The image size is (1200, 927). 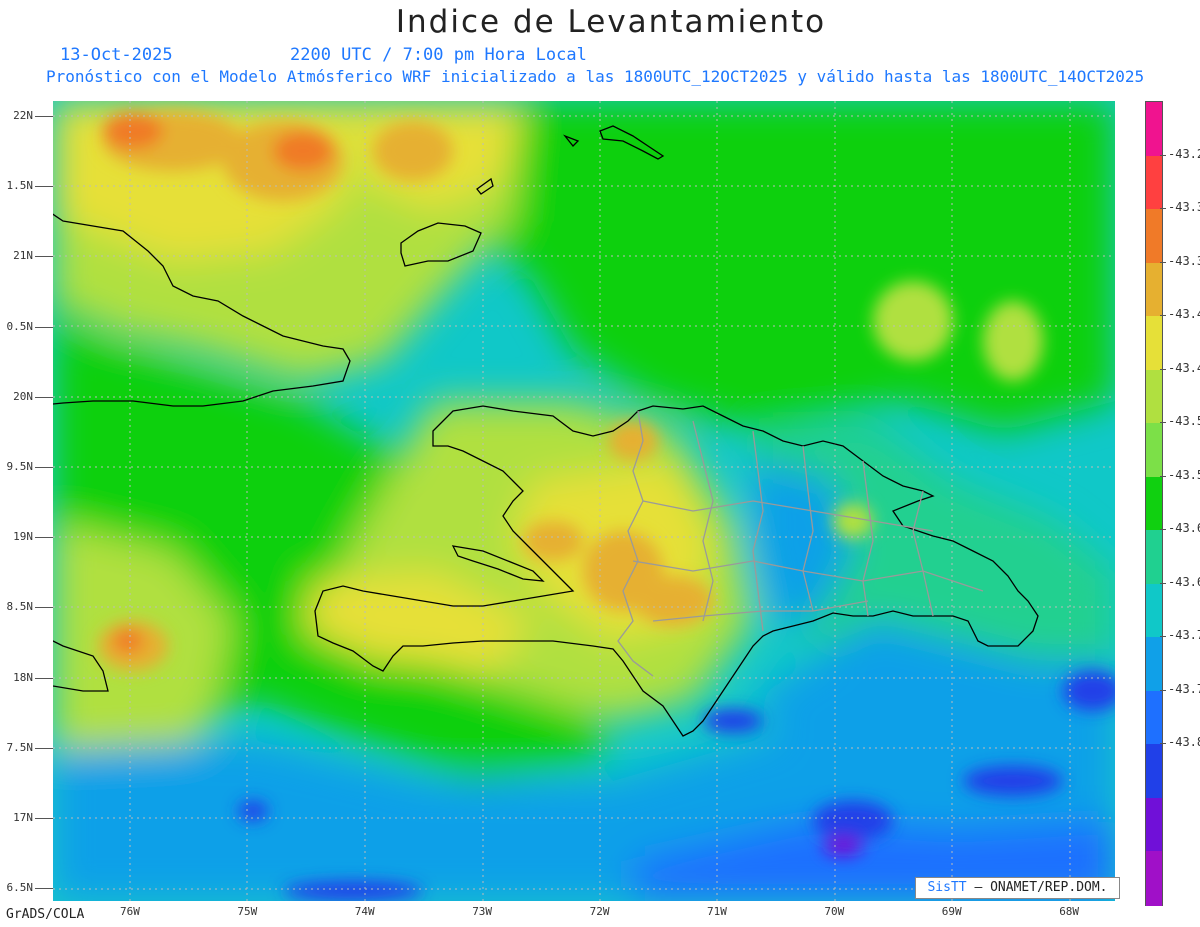 What do you see at coordinates (23, 537) in the screenshot?
I see `lat-label: 19N` at bounding box center [23, 537].